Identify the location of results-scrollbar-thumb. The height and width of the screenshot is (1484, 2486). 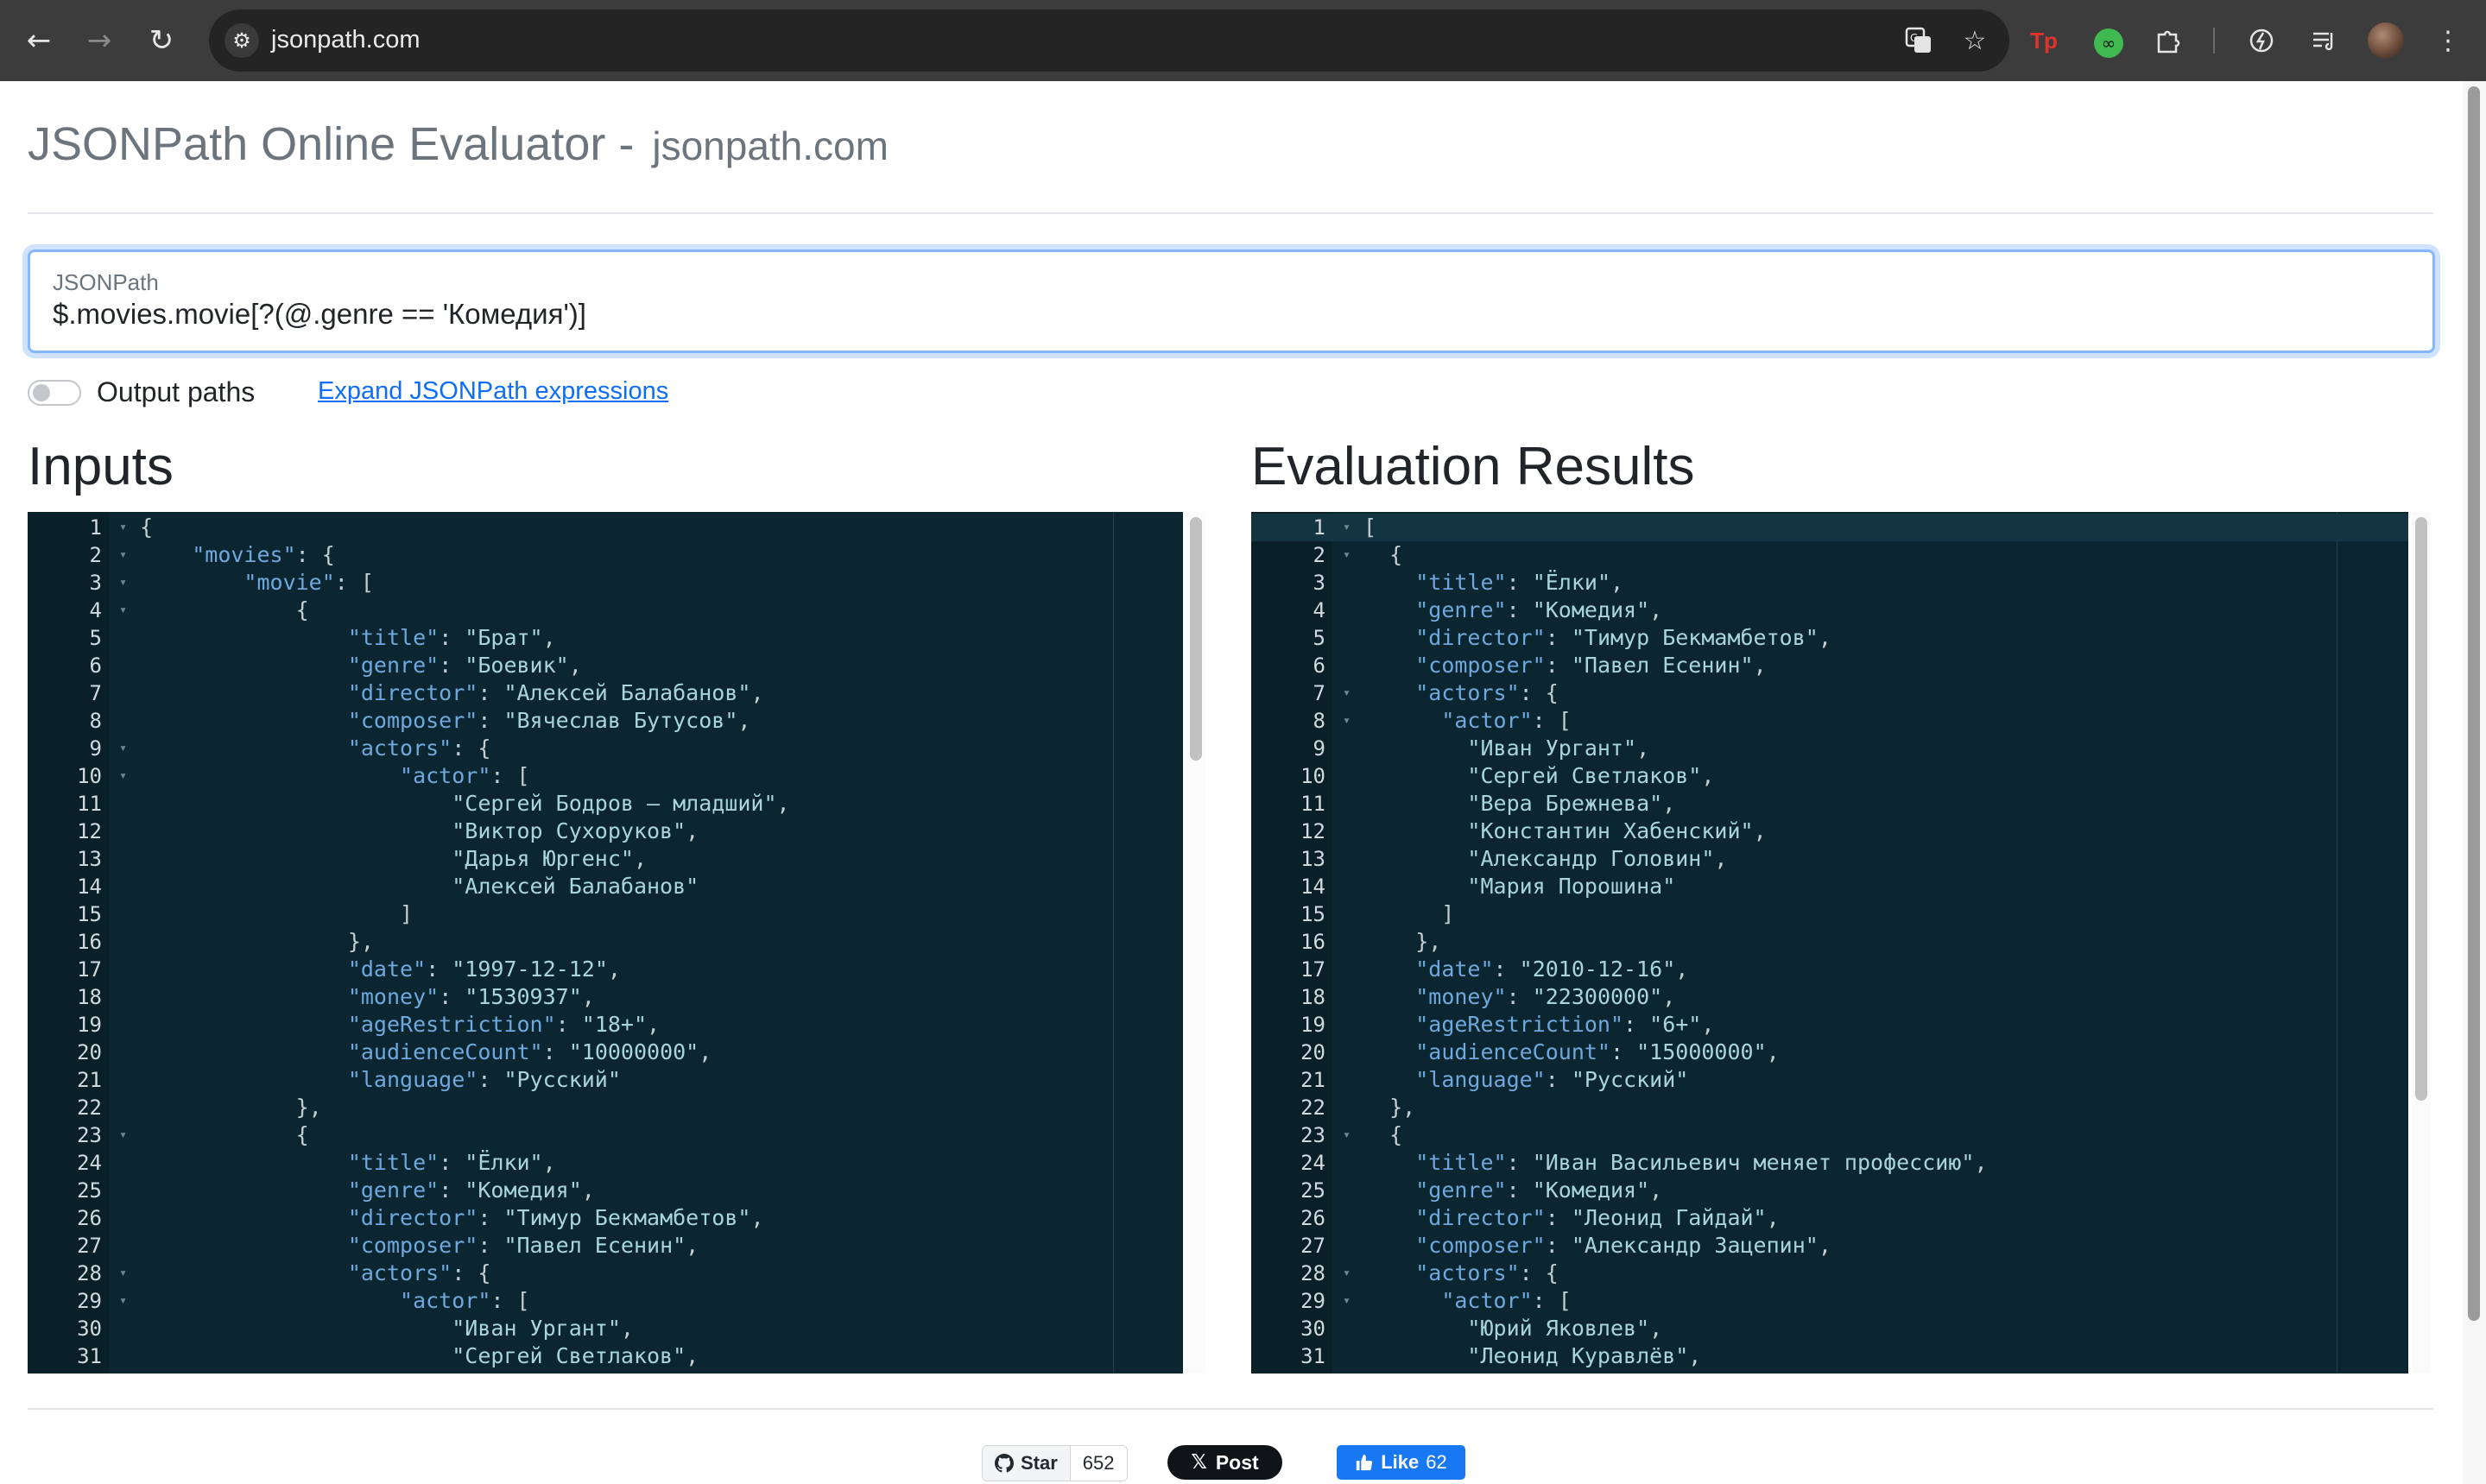
(2421, 809).